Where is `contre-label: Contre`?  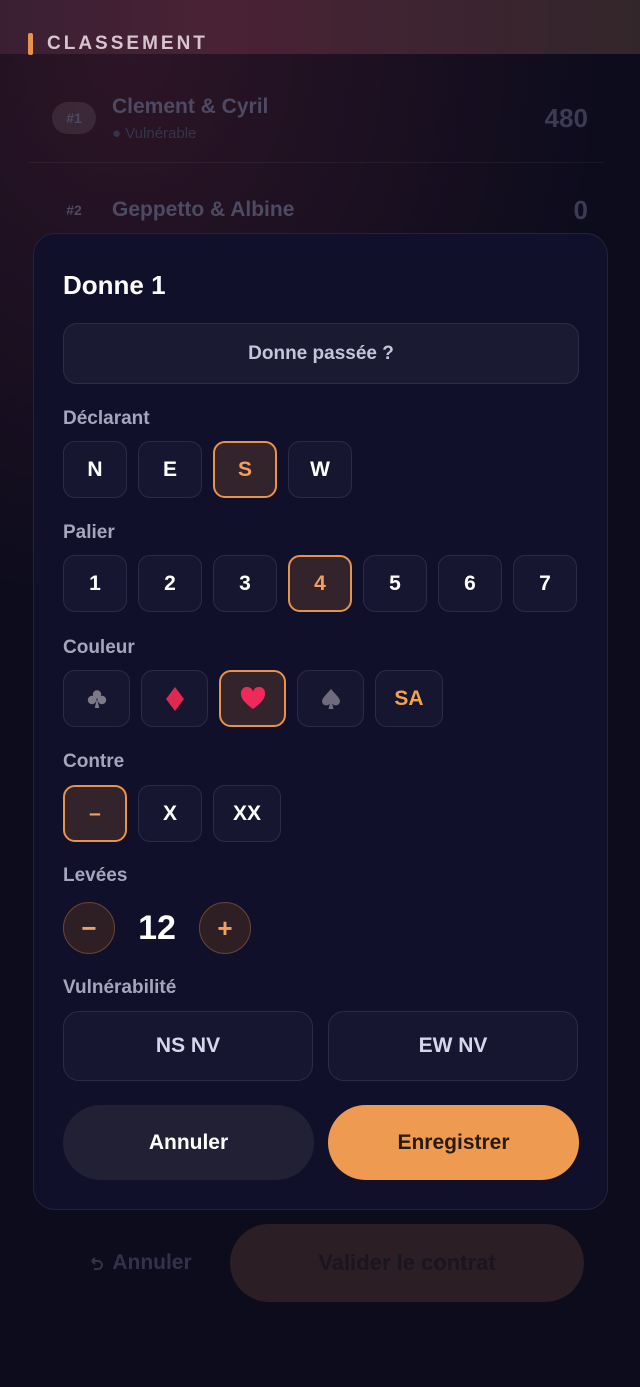
contre-label: Contre is located at coordinates (94, 761).